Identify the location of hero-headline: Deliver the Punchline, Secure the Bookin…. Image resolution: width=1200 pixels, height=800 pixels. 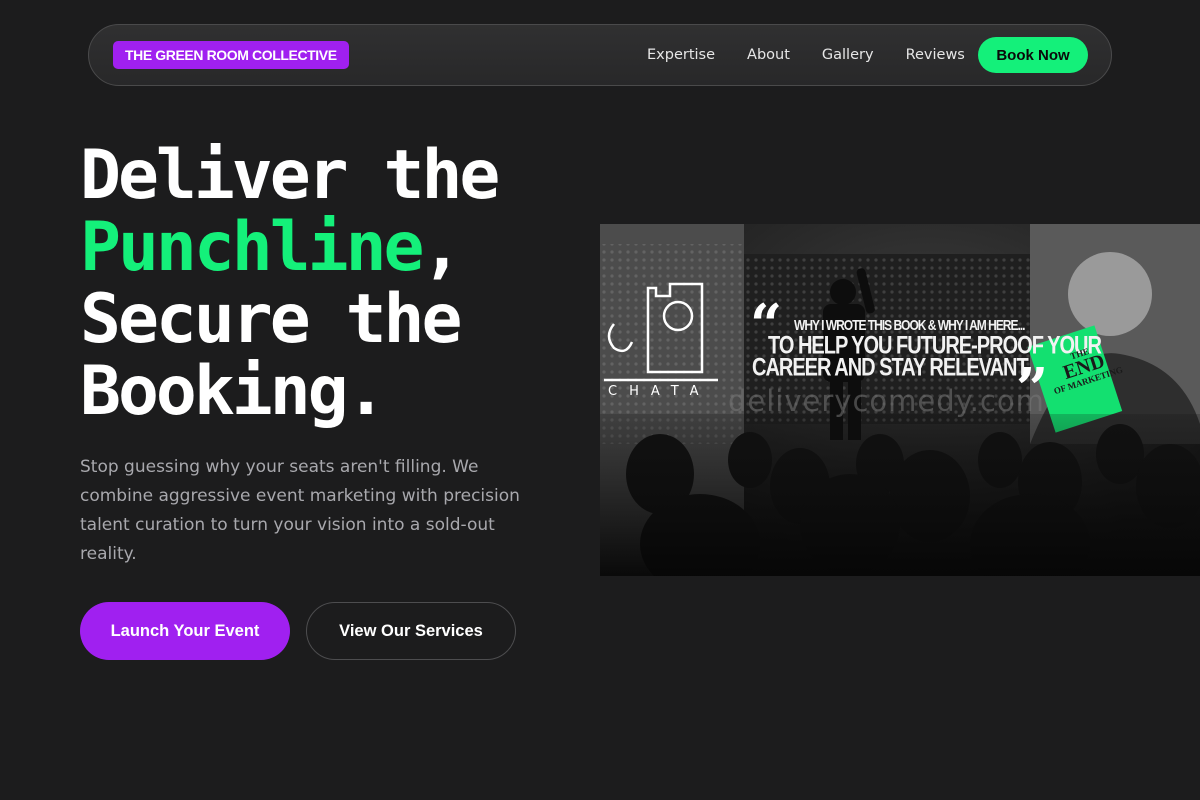
(290, 285).